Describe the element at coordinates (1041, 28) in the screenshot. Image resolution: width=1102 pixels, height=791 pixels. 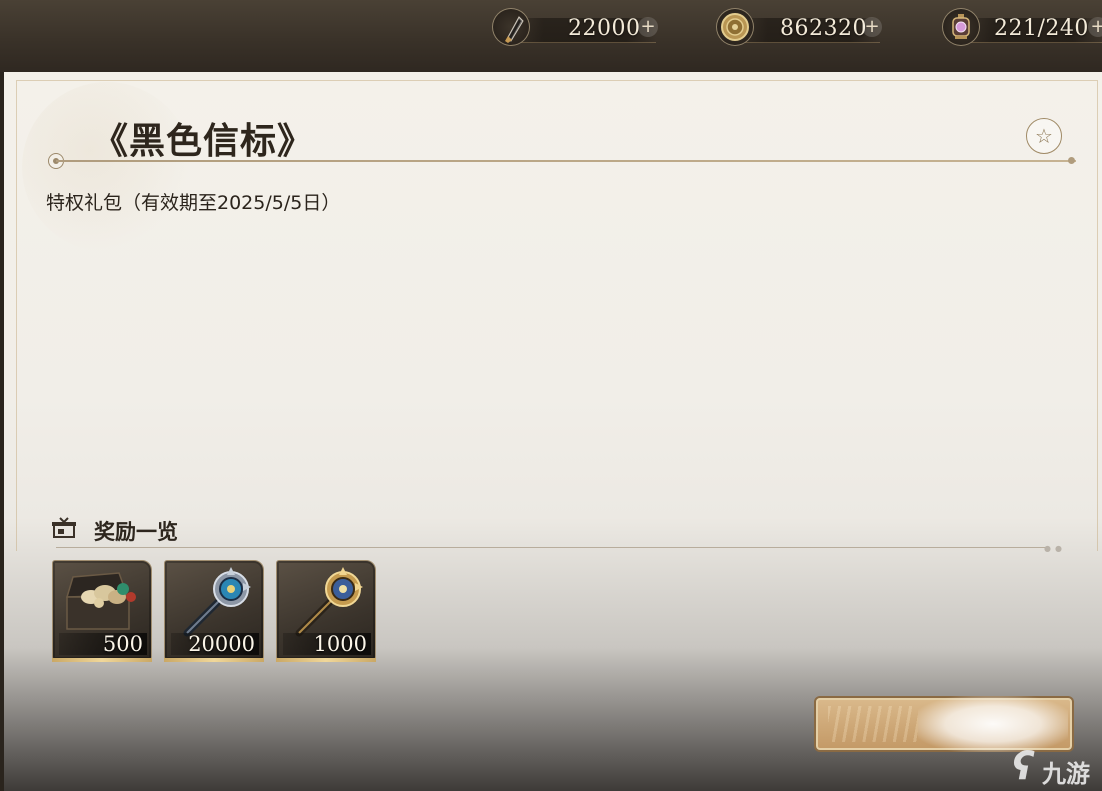
I see `stamina-value: 221/240` at that location.